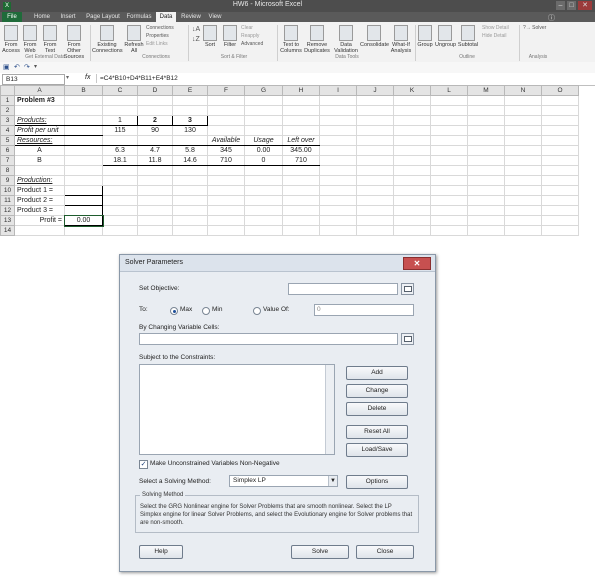 This screenshot has width=595, height=577. I want to click on cell-B9, so click(83, 180).